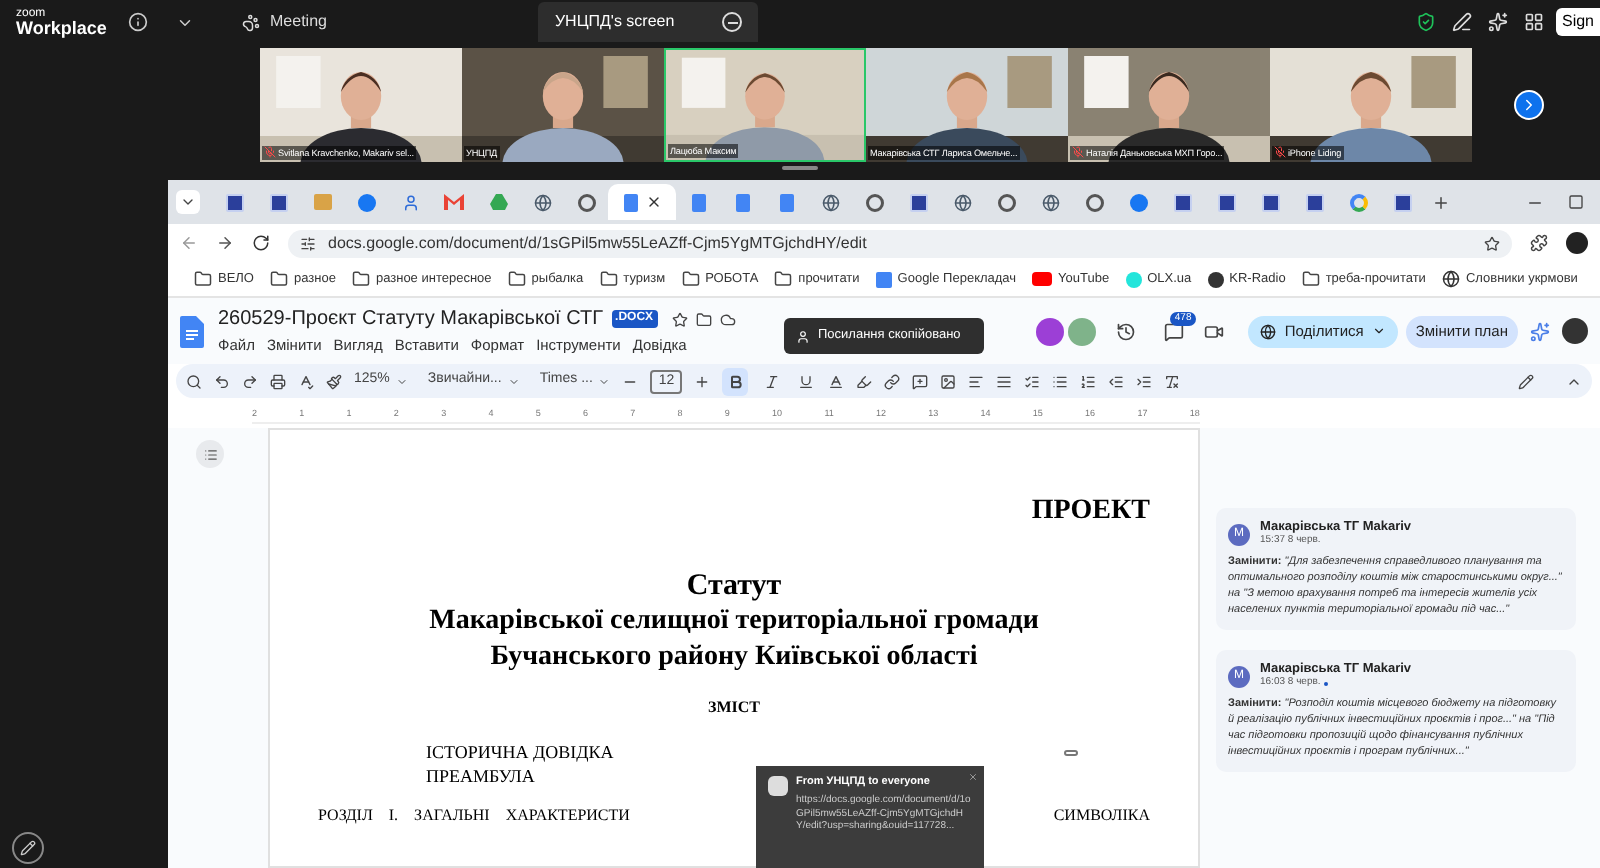  Describe the element at coordinates (225, 243) in the screenshot. I see `forward-icon` at that location.